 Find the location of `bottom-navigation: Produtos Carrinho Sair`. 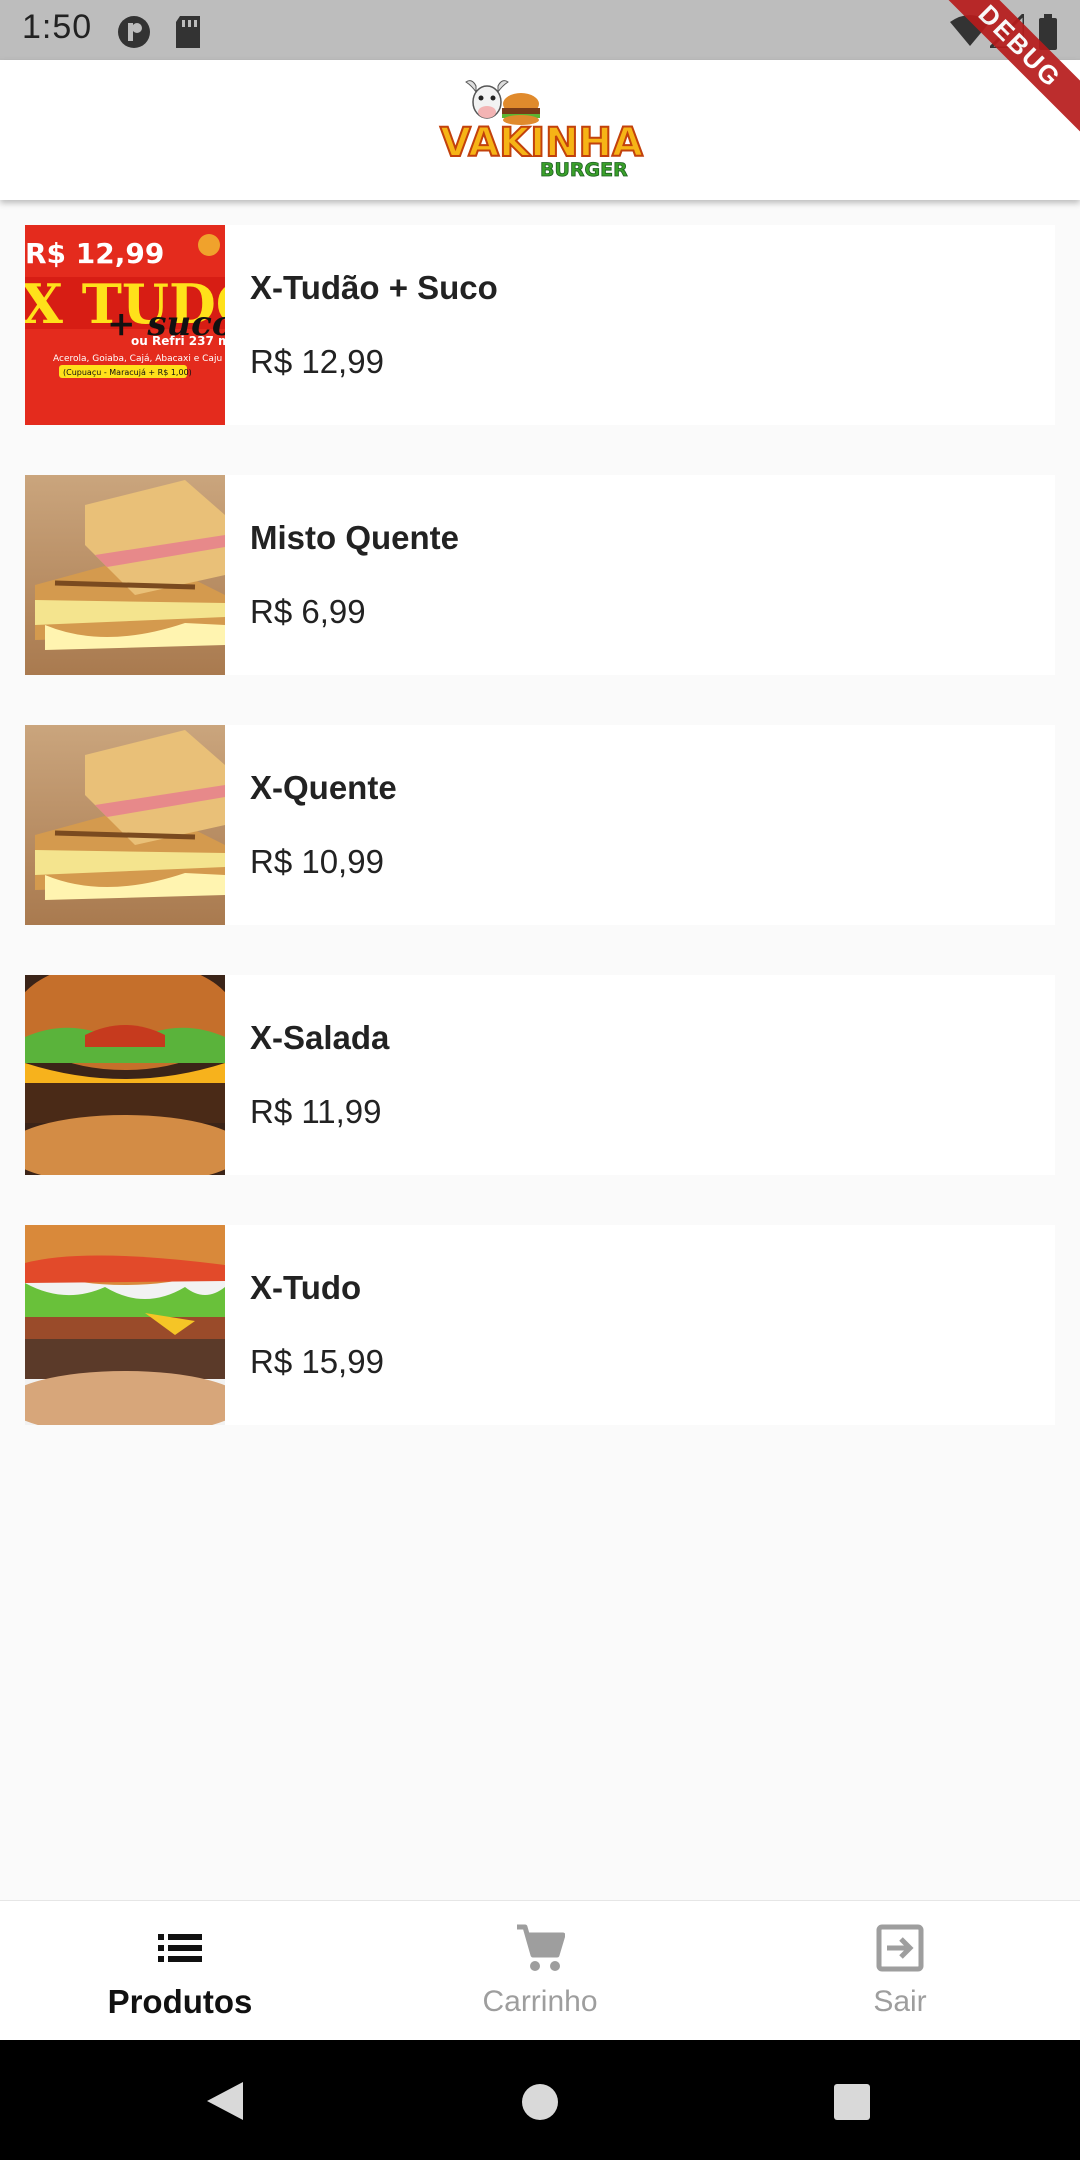

bottom-navigation: Produtos Carrinho Sair is located at coordinates (540, 1970).